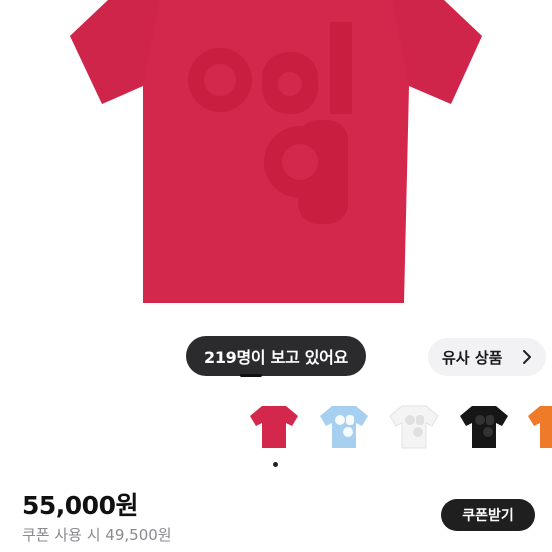 Image resolution: width=552 pixels, height=552 pixels. What do you see at coordinates (80, 505) in the screenshot?
I see `price-label: 55,000원` at bounding box center [80, 505].